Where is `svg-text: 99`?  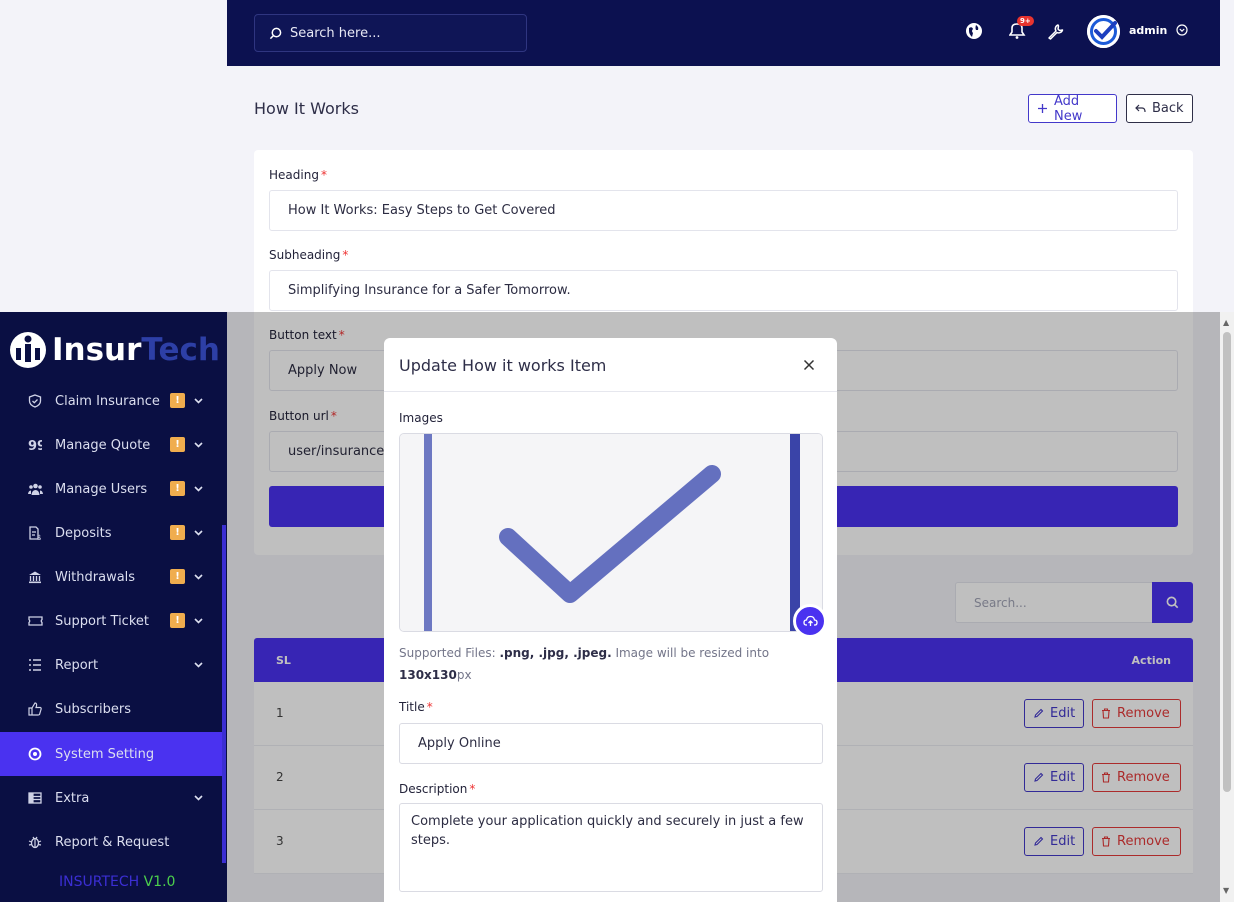
svg-text: 99 is located at coordinates (35, 445).